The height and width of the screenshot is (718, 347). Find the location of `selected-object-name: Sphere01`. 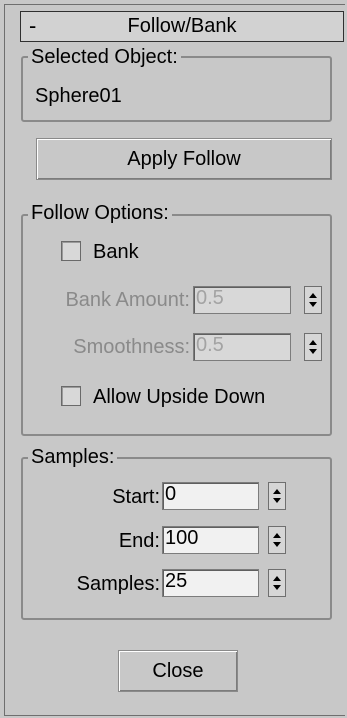

selected-object-name: Sphere01 is located at coordinates (78, 96).